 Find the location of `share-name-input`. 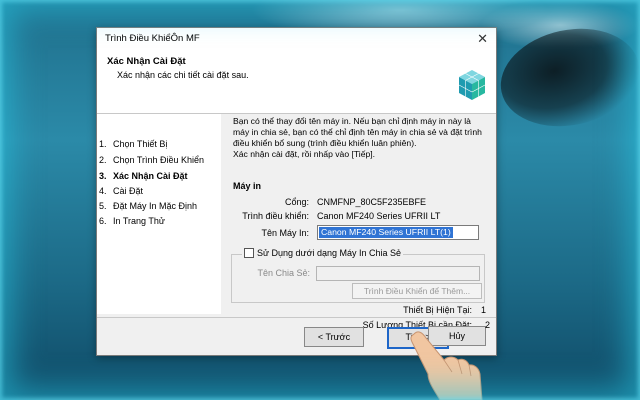

share-name-input is located at coordinates (398, 273).